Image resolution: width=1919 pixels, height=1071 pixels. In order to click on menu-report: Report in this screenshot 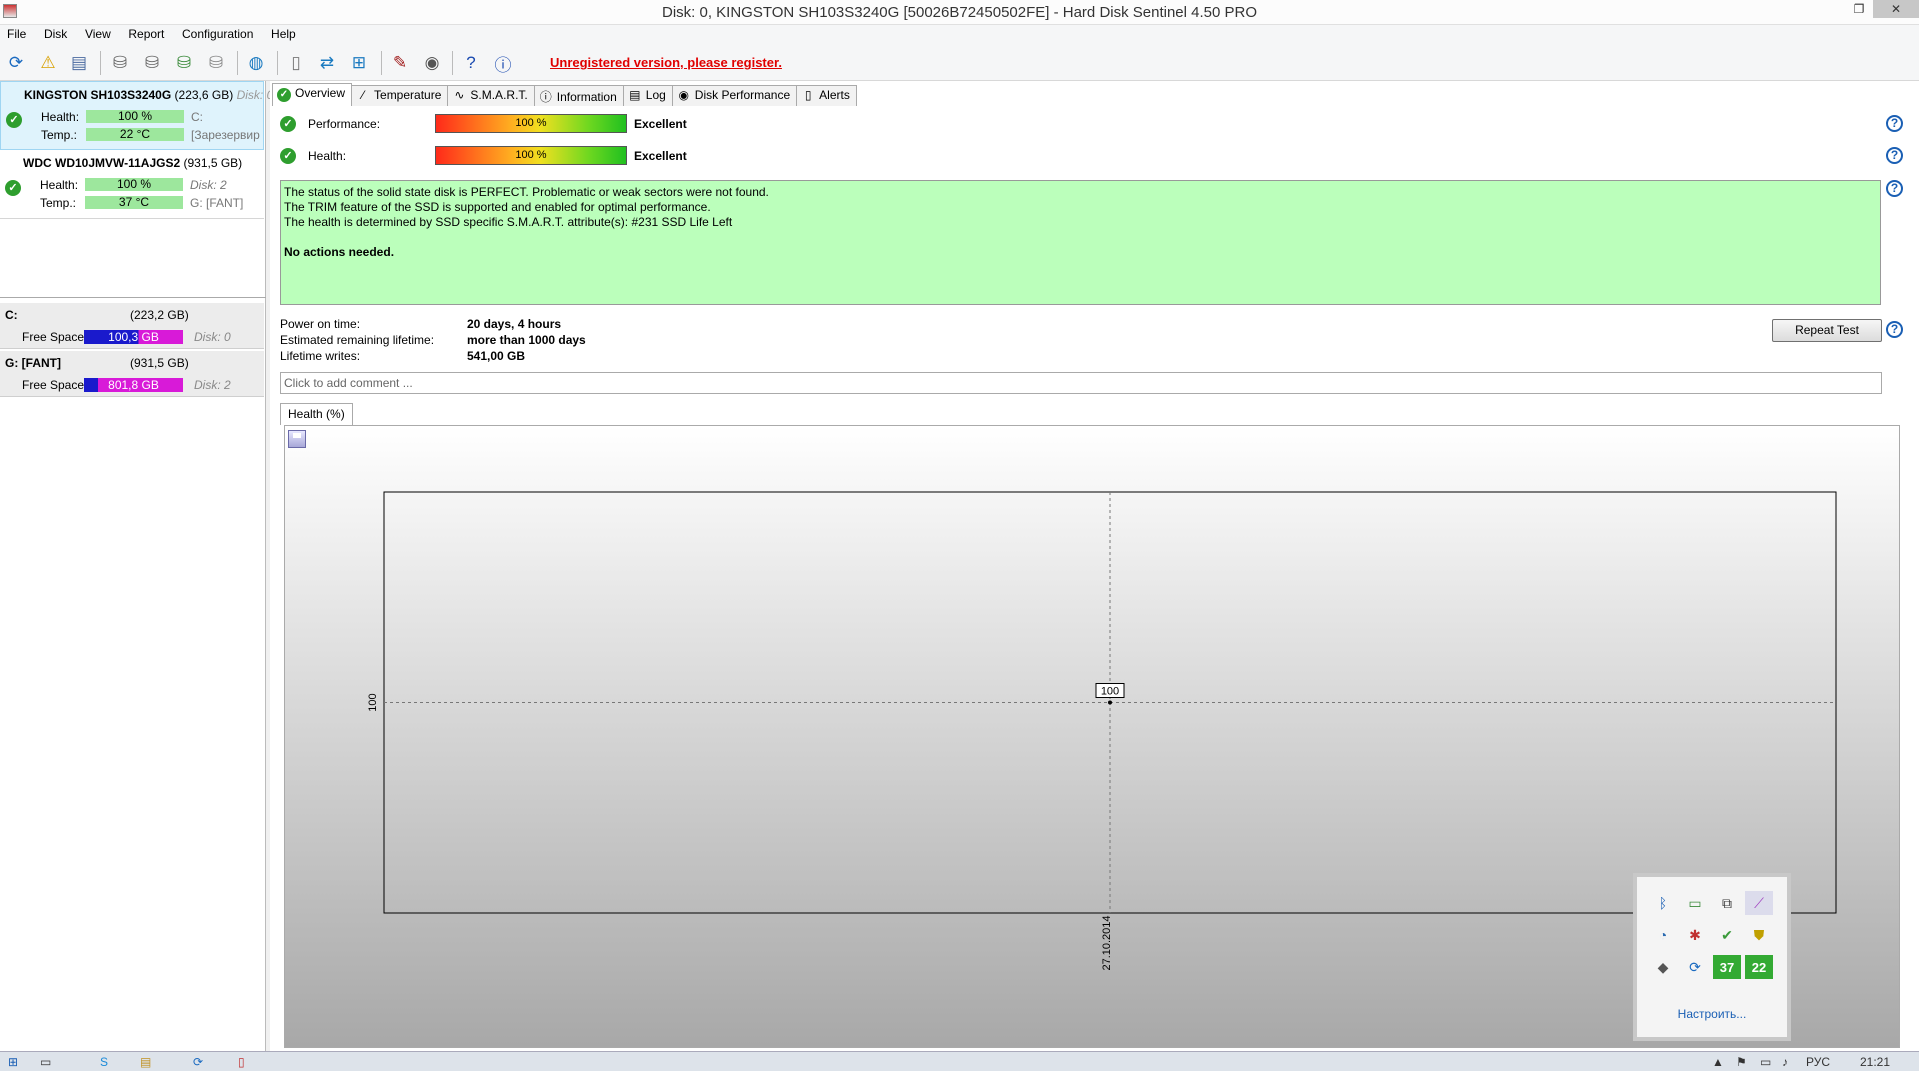, I will do `click(146, 34)`.